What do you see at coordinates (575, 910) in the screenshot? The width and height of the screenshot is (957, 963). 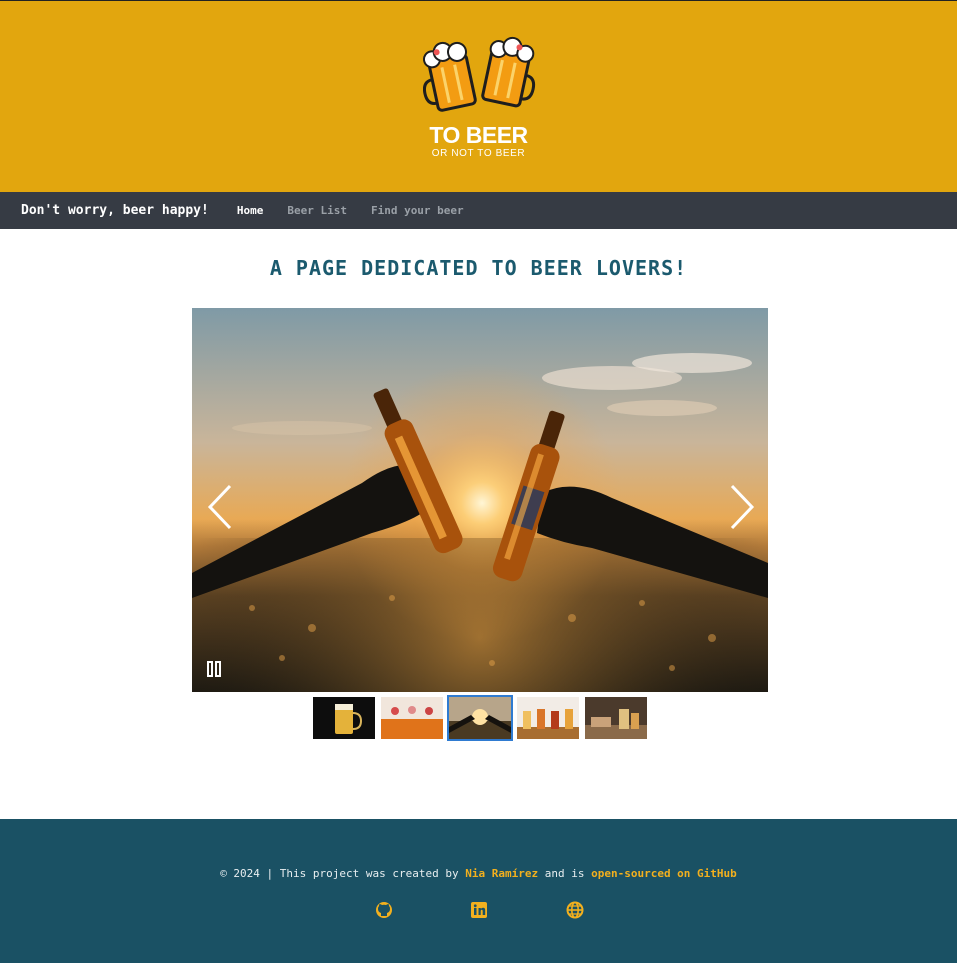 I see `globe-icon` at bounding box center [575, 910].